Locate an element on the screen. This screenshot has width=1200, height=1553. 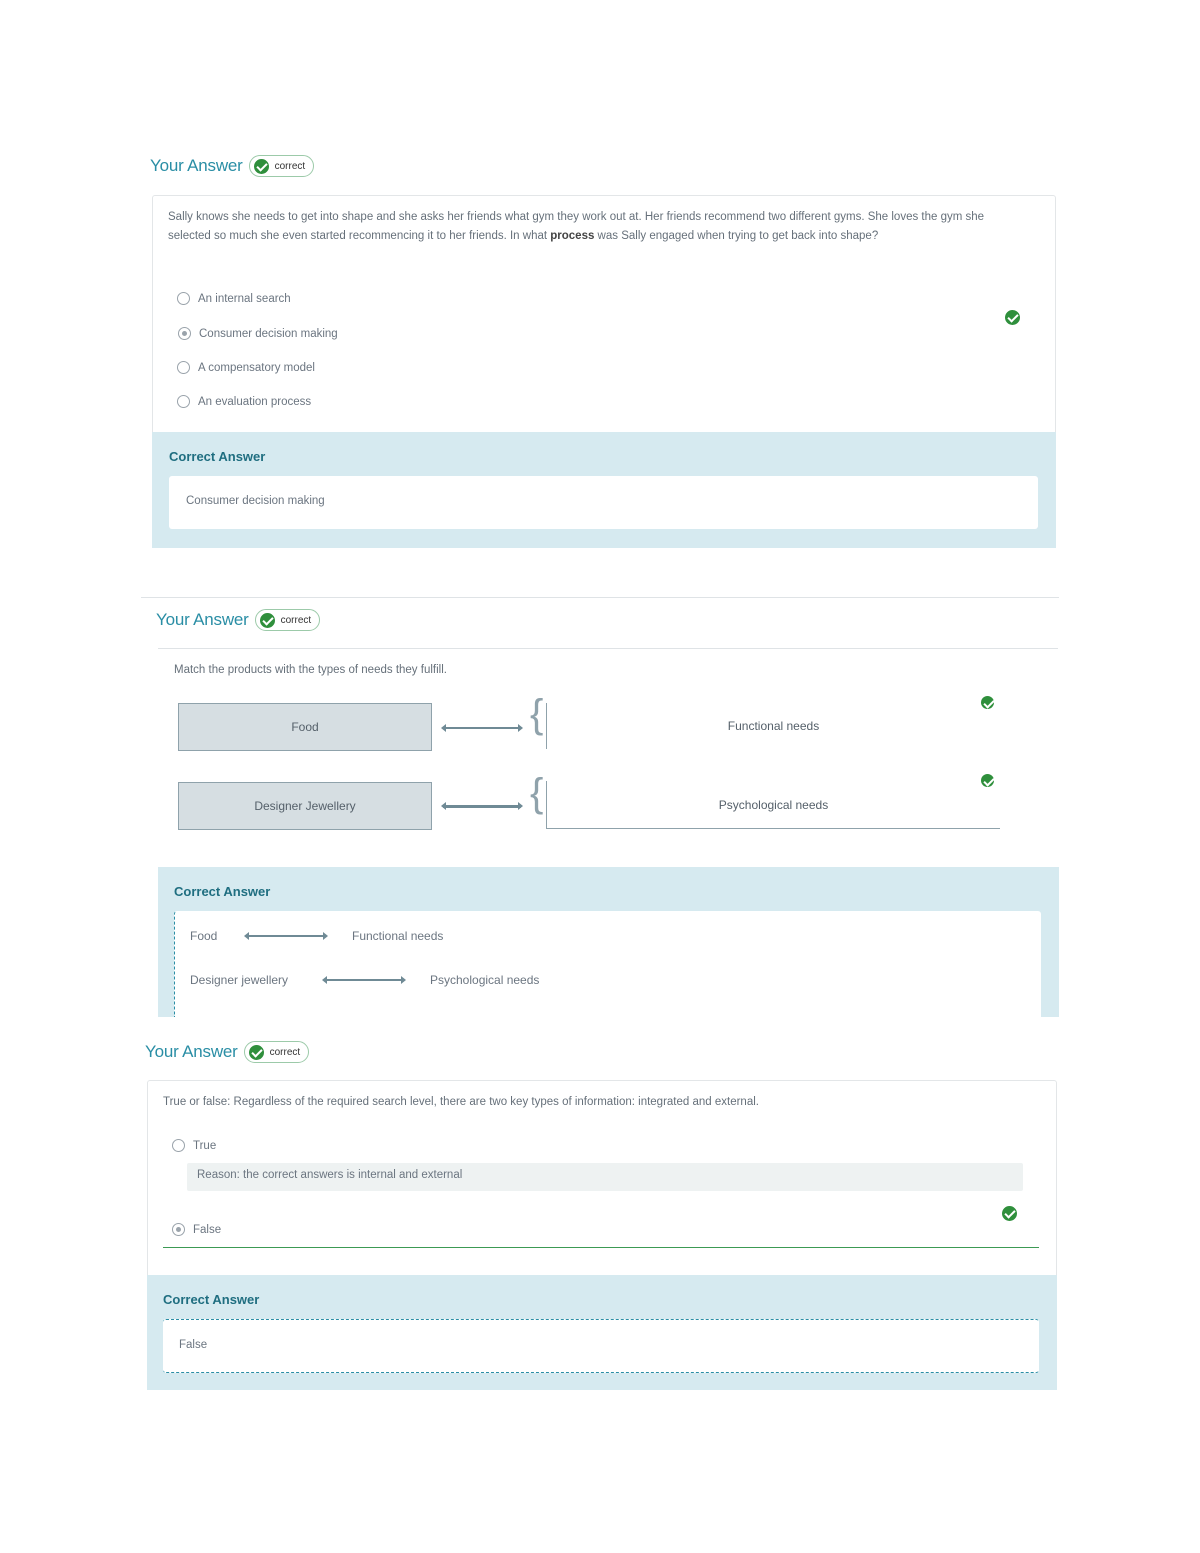
correct-answer-box: Consumer decision making is located at coordinates (603, 502).